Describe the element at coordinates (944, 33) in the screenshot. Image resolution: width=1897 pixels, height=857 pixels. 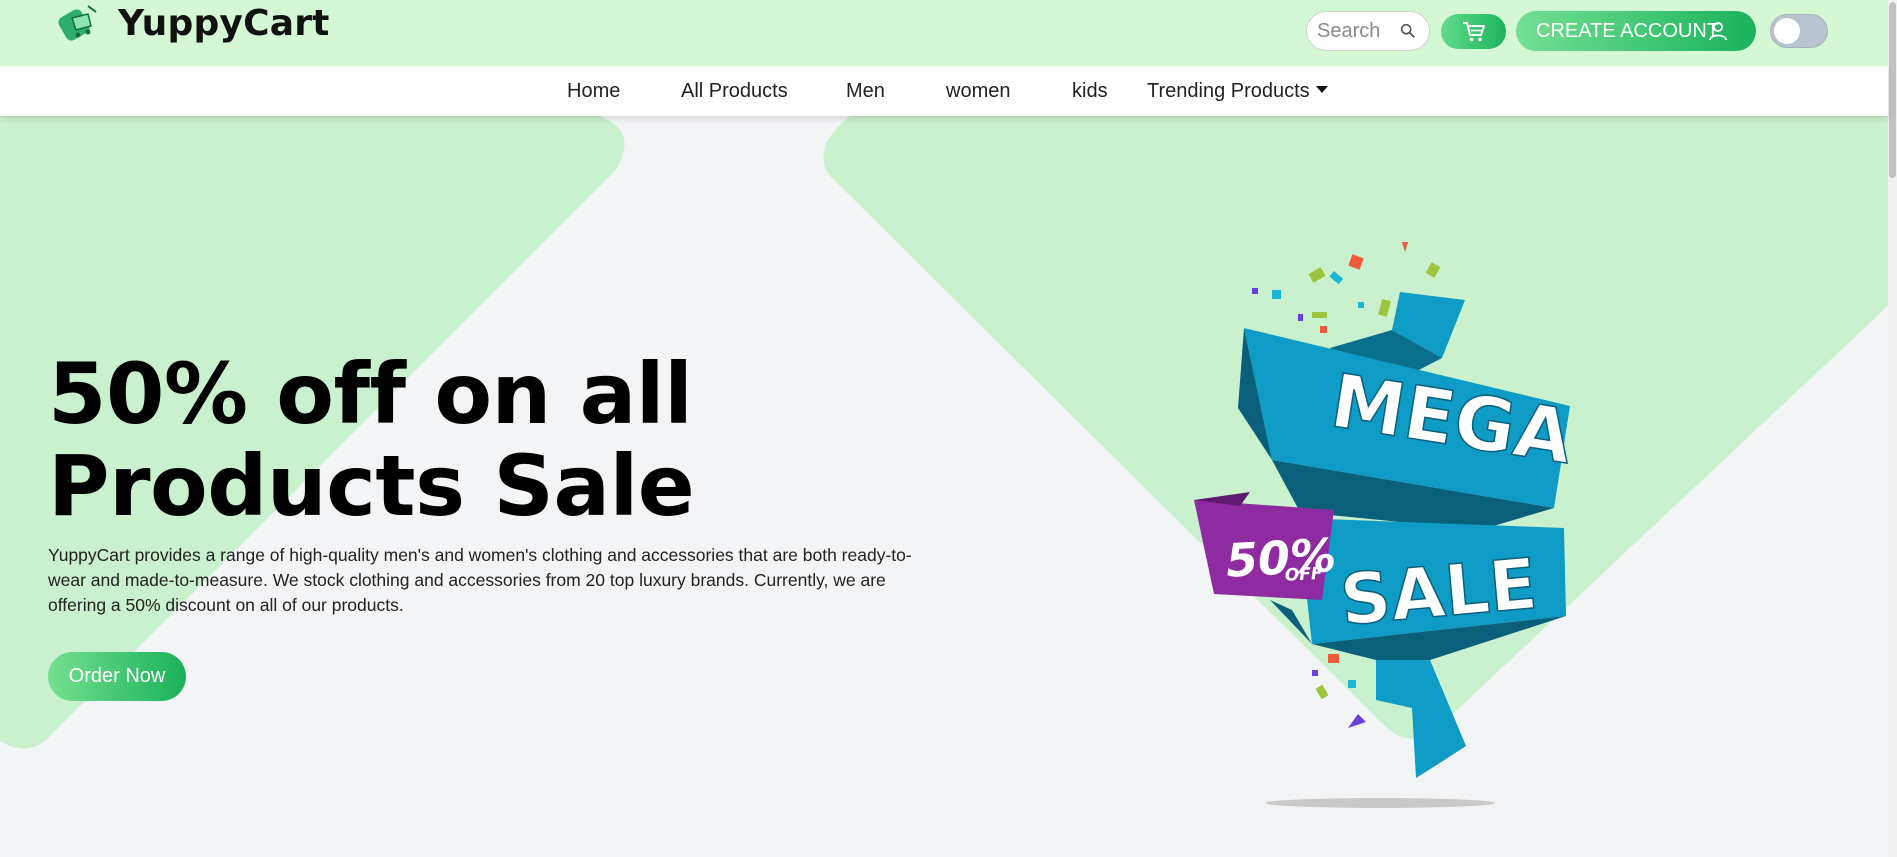
I see `top-header: YuppyCart CREATE ACCOUNT` at that location.